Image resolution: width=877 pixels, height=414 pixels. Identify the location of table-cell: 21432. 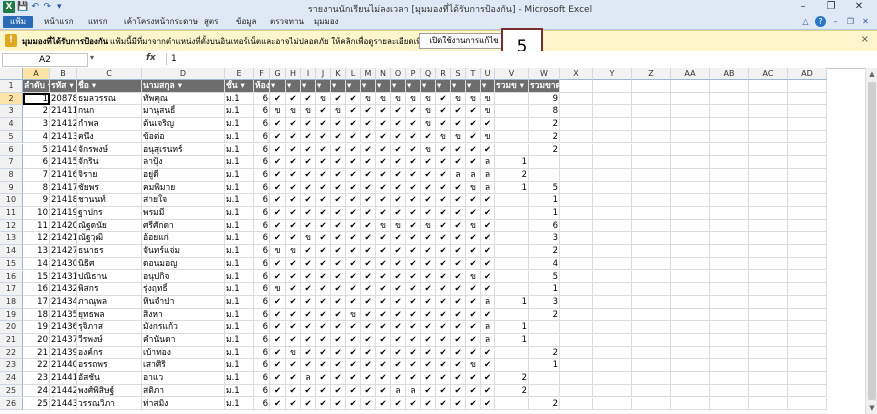
(63, 289).